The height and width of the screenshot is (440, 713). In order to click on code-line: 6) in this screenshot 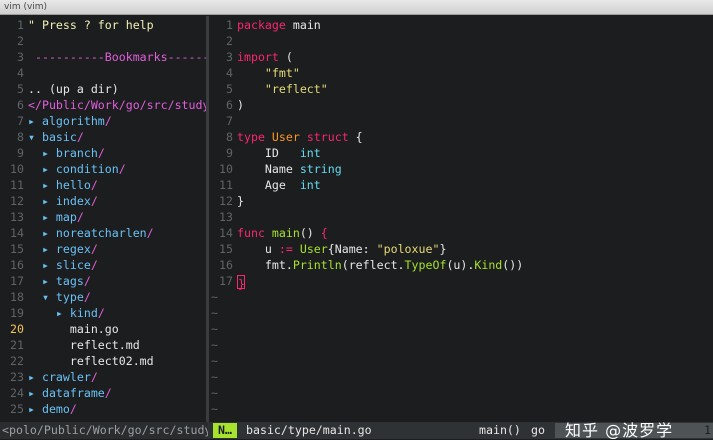, I will do `click(226, 105)`.